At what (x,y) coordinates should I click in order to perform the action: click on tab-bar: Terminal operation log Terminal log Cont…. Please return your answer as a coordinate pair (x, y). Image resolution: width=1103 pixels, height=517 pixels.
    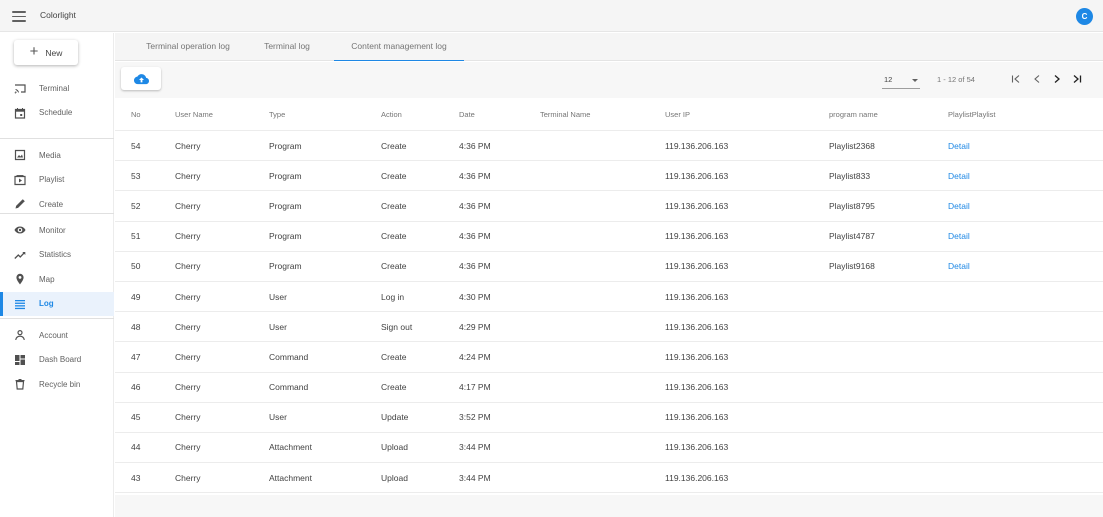
    Looking at the image, I should click on (609, 47).